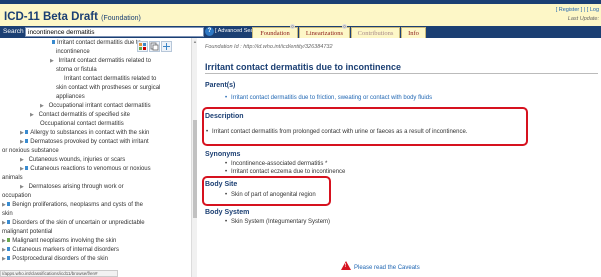 The image size is (601, 277). What do you see at coordinates (7, 214) in the screenshot?
I see `tree-item-cont: skin` at bounding box center [7, 214].